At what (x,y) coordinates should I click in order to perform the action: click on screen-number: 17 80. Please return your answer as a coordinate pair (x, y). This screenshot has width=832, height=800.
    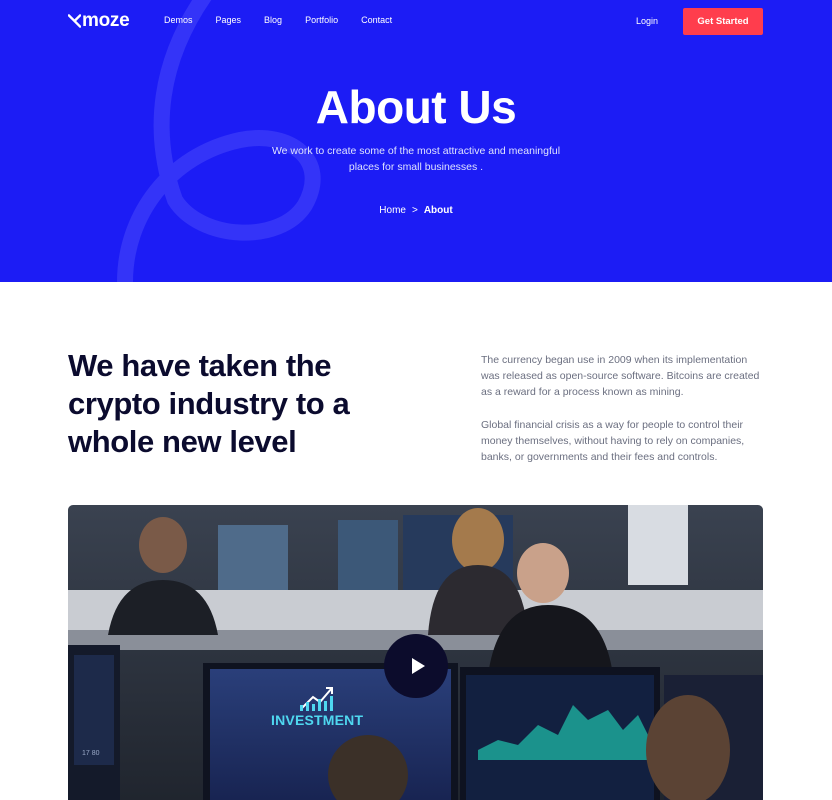
    Looking at the image, I should click on (91, 753).